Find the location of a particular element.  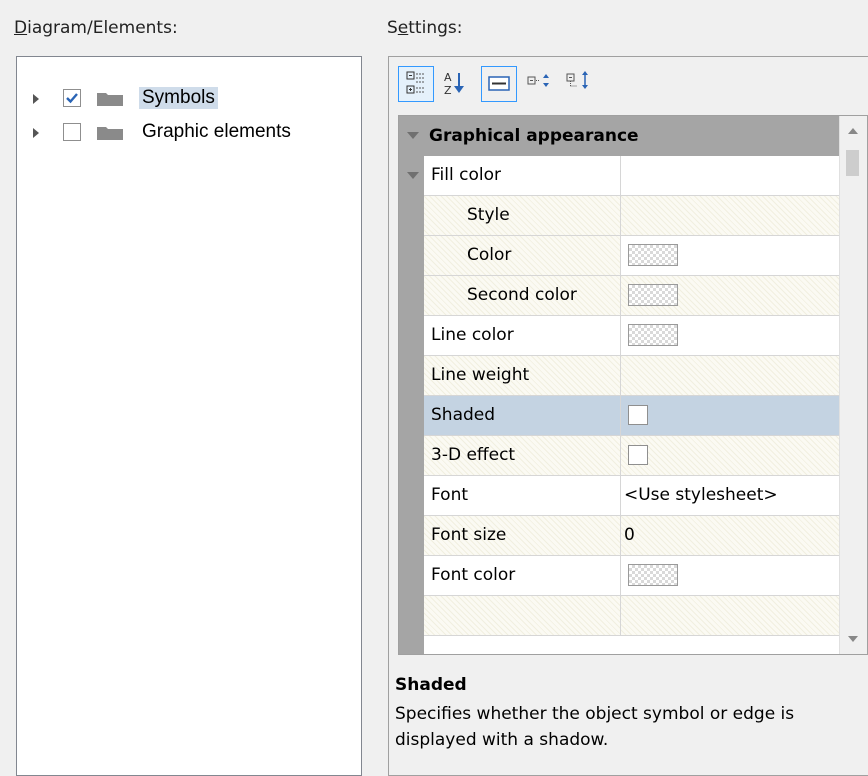

font-size-value: 0 is located at coordinates (629, 535).